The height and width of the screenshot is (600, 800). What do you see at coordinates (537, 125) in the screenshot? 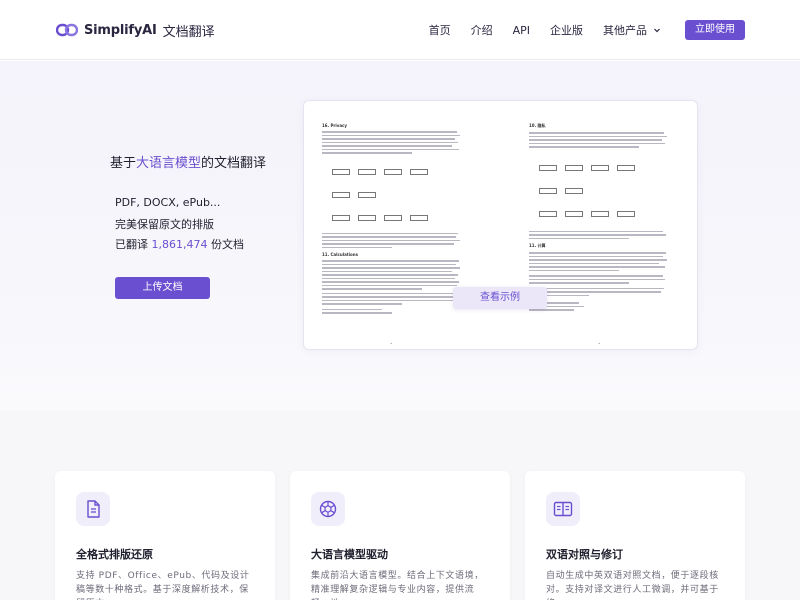
I see `preview-heading: 10. 隐私` at bounding box center [537, 125].